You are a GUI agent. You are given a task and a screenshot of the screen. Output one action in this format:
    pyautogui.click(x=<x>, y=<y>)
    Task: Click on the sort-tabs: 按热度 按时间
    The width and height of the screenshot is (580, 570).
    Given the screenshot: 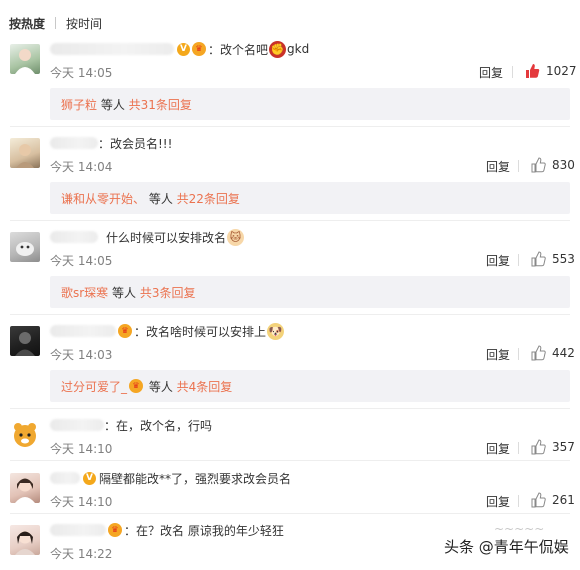 What is the action you would take?
    pyautogui.click(x=55, y=23)
    